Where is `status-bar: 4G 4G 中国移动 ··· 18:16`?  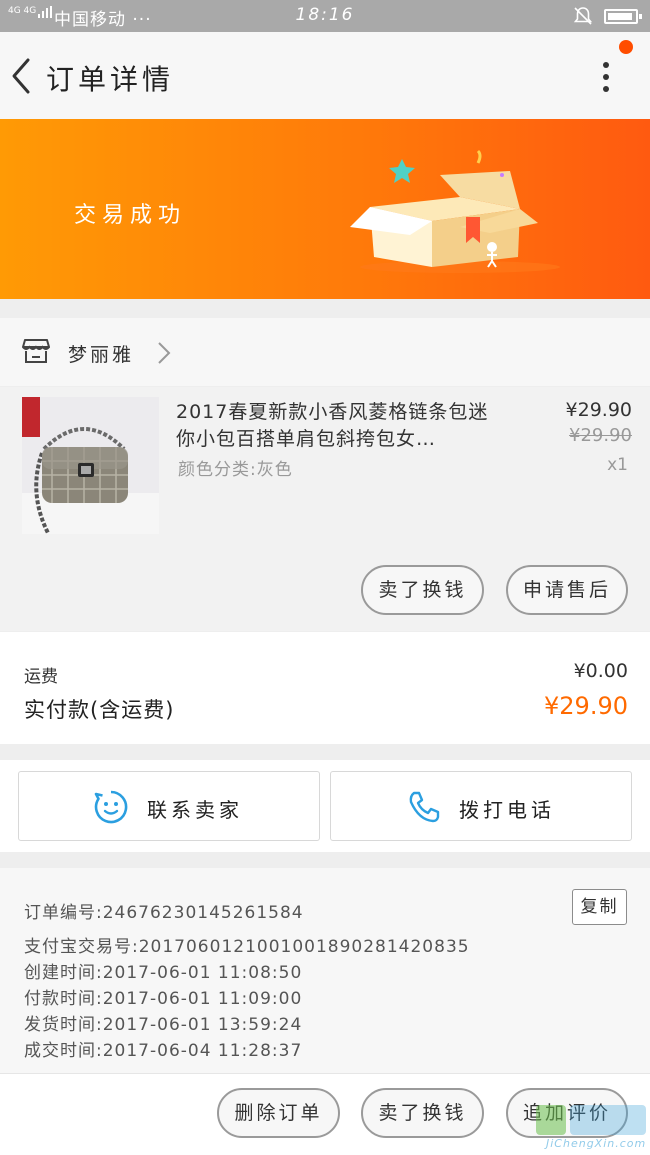 status-bar: 4G 4G 中国移动 ··· 18:16 is located at coordinates (325, 16).